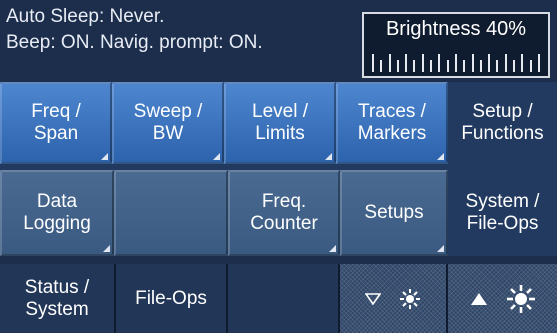  I want to click on brightness-label: Brightness 40%, so click(456, 29).